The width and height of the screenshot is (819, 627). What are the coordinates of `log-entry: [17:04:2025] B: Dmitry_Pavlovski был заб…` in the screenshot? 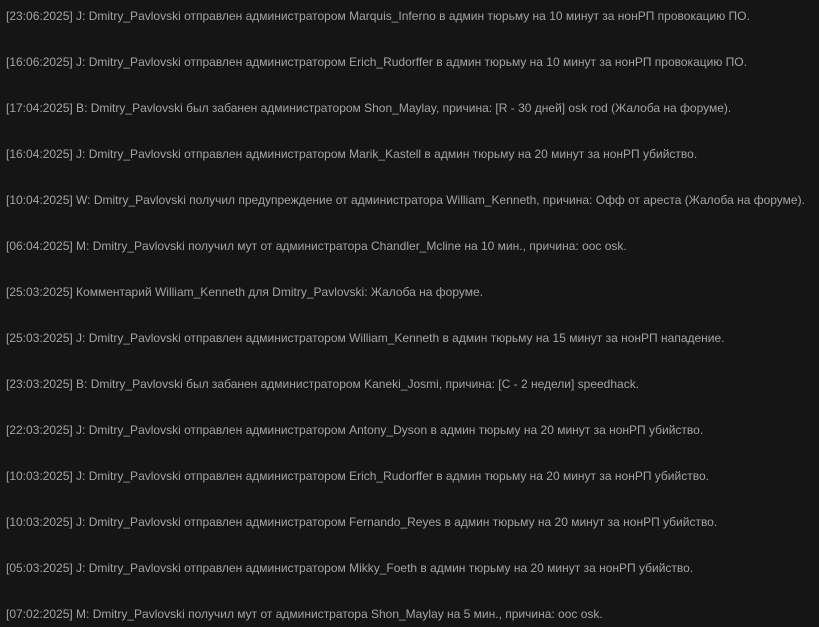 It's located at (369, 108).